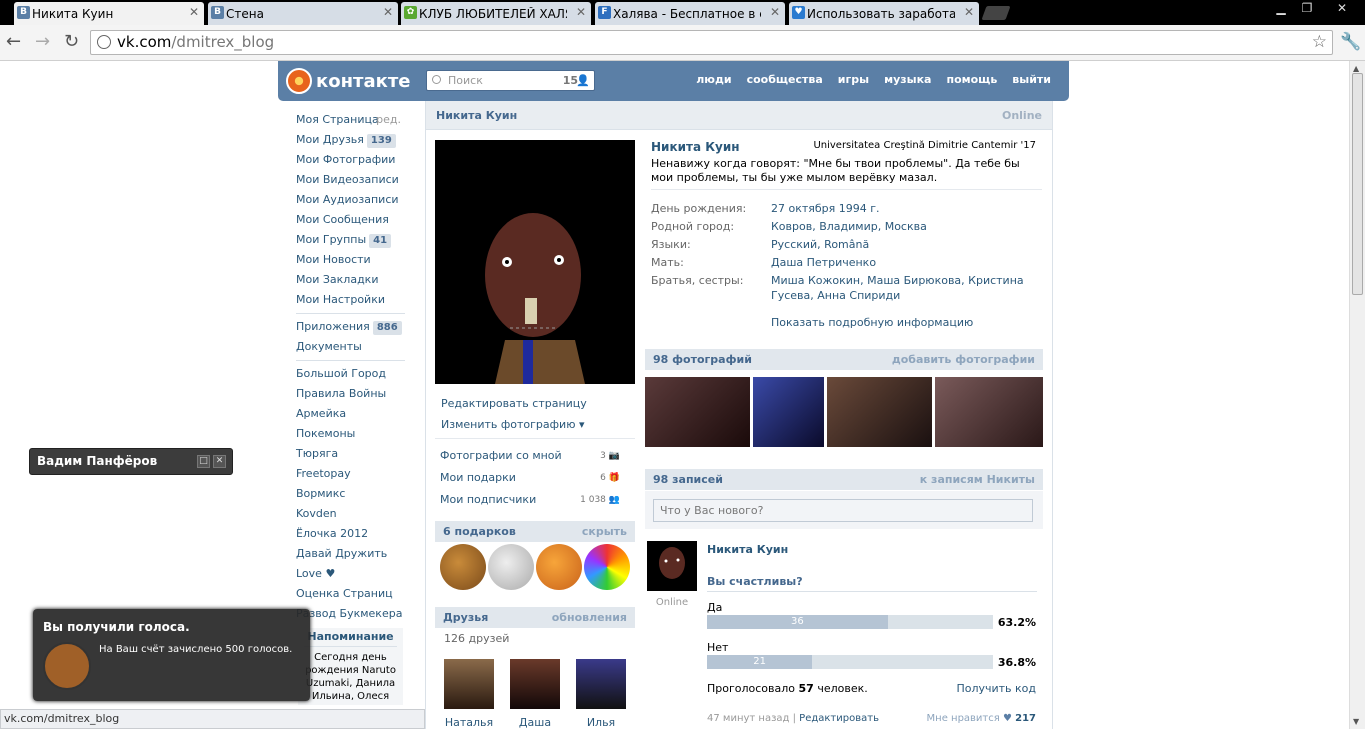  What do you see at coordinates (347, 474) in the screenshot?
I see `app-item: Freetopay` at bounding box center [347, 474].